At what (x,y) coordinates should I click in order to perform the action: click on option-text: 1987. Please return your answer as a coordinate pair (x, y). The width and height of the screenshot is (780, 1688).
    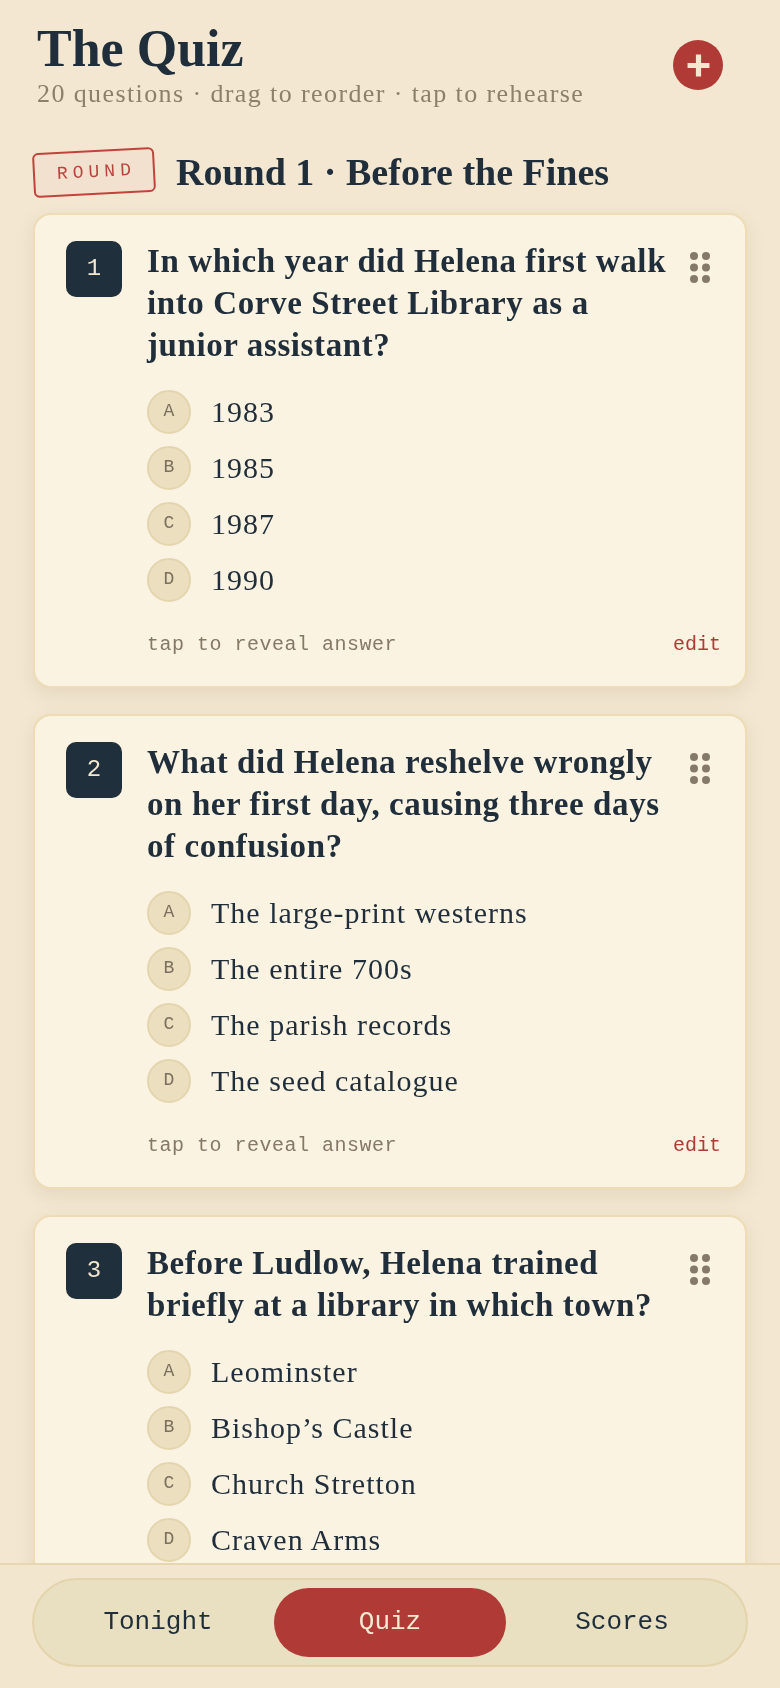
    Looking at the image, I should click on (243, 523).